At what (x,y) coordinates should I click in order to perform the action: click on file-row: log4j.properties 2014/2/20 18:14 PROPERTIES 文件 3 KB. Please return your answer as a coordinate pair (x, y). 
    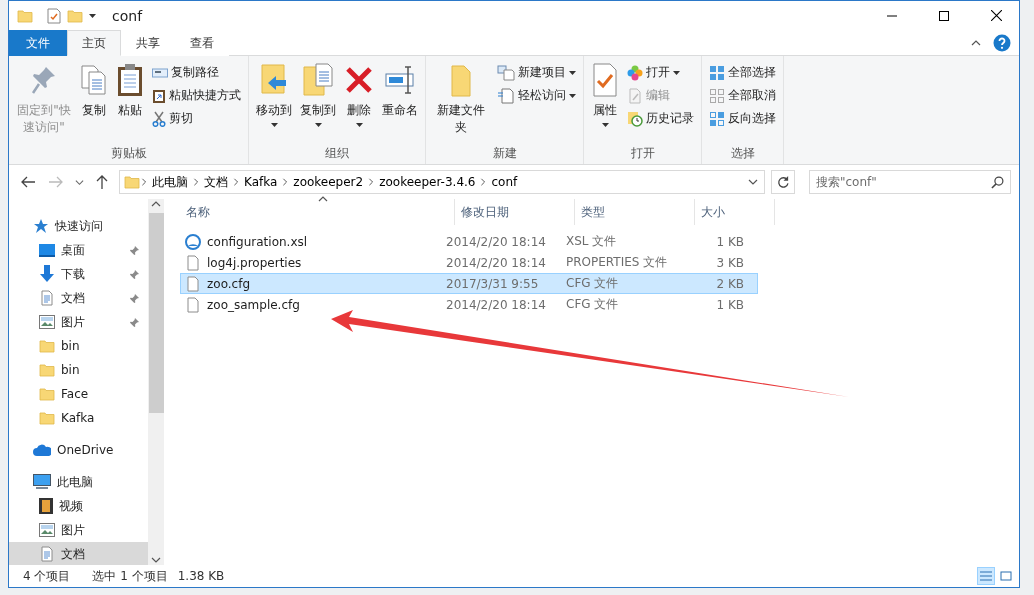
    Looking at the image, I should click on (469, 262).